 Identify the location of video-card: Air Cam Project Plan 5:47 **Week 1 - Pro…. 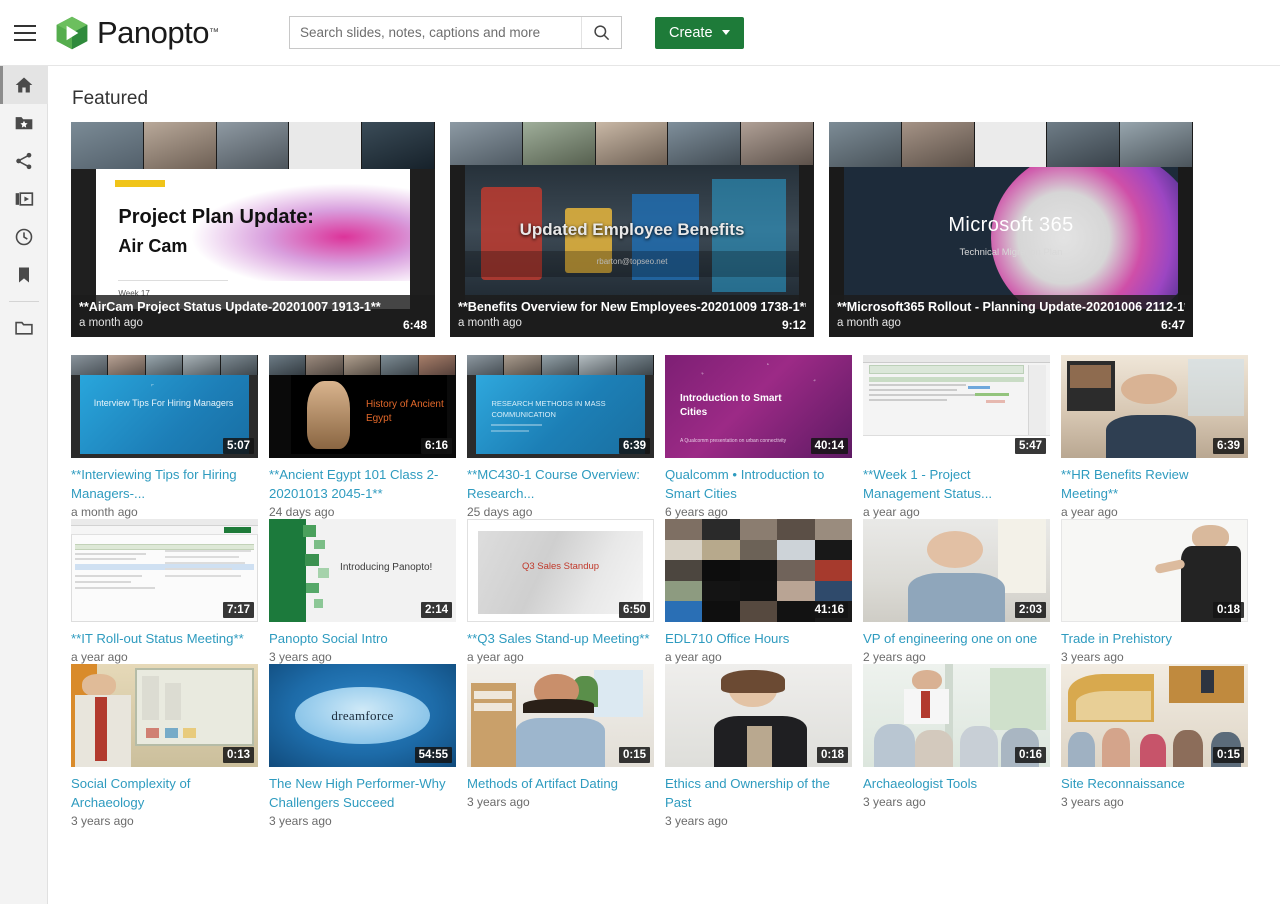
(956, 437).